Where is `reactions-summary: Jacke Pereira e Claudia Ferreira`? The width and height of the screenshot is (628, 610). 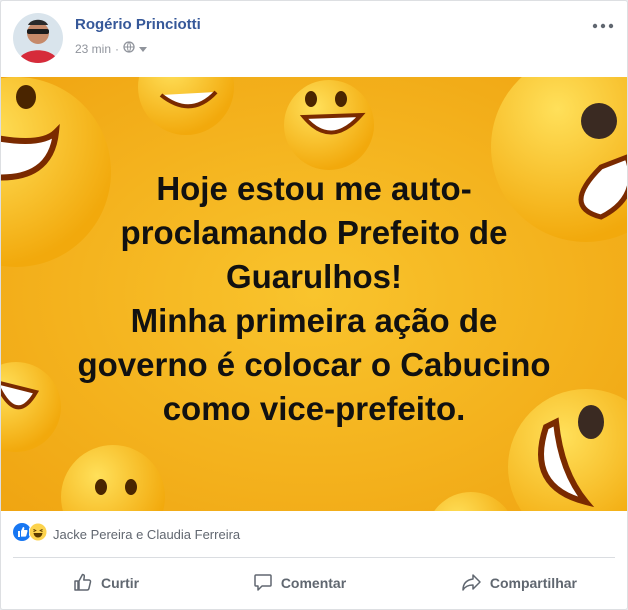
reactions-summary: Jacke Pereira e Claudia Ferreira is located at coordinates (314, 534).